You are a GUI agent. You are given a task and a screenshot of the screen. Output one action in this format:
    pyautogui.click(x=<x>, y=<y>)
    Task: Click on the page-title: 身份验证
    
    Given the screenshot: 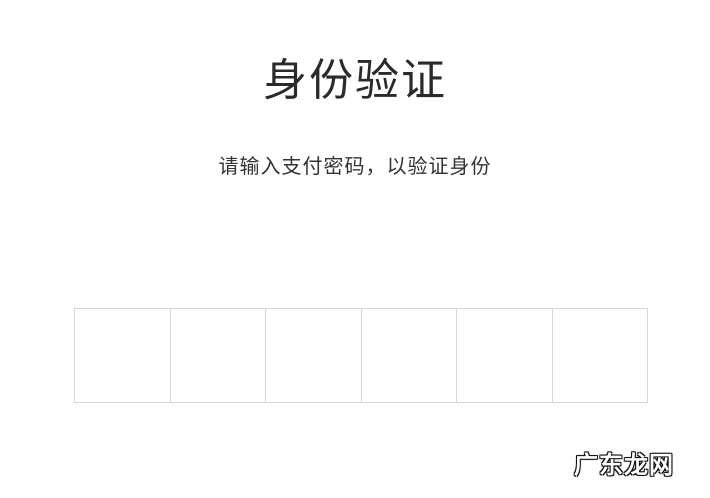 What is the action you would take?
    pyautogui.click(x=355, y=80)
    